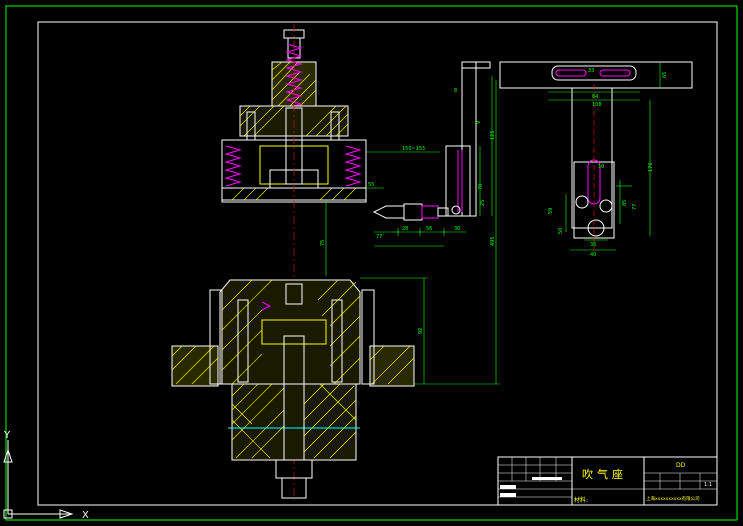  Describe the element at coordinates (595, 97) in the screenshot. I see `dim-84: 84` at that location.